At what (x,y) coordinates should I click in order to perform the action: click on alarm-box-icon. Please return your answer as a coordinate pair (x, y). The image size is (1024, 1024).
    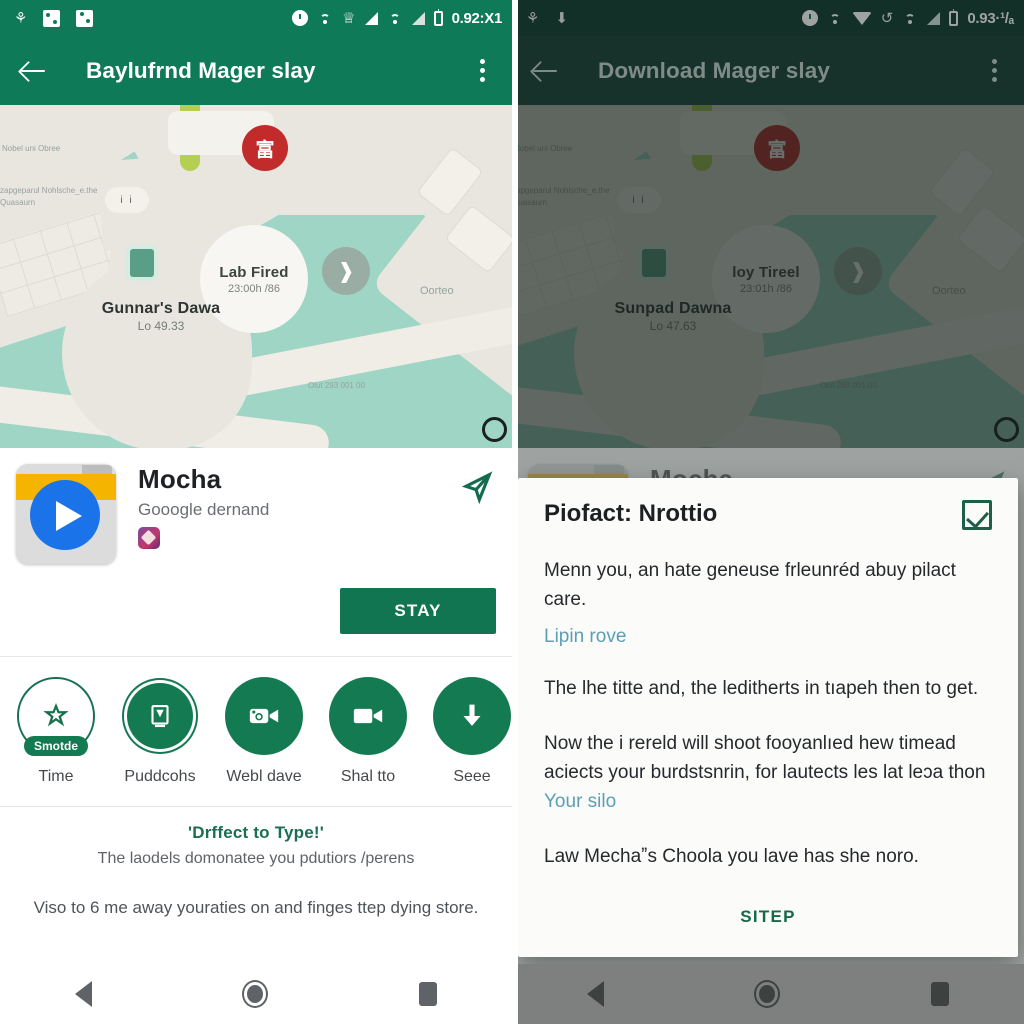
    Looking at the image, I should click on (52, 18).